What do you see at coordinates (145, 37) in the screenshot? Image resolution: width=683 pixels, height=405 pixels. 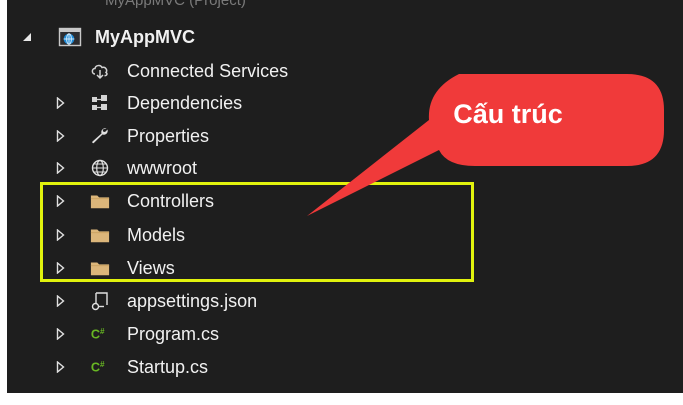 I see `tree-root-label: MyAppMVC` at bounding box center [145, 37].